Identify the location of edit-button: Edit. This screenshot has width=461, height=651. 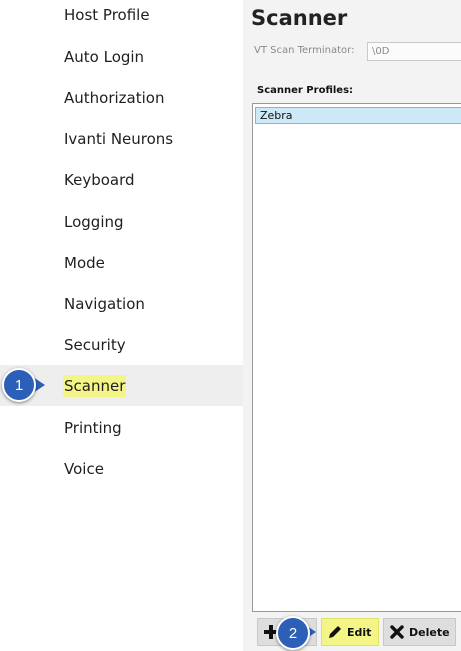
(350, 632).